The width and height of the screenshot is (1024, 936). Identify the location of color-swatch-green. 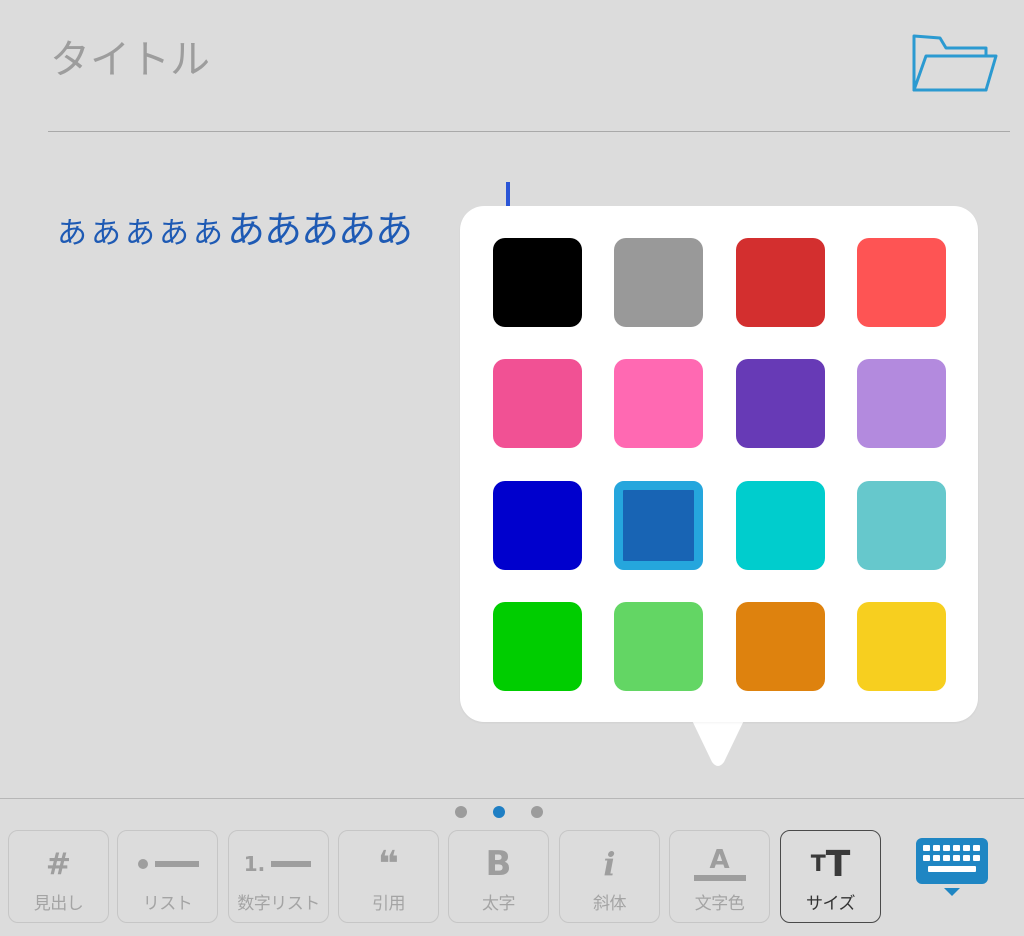
(537, 646).